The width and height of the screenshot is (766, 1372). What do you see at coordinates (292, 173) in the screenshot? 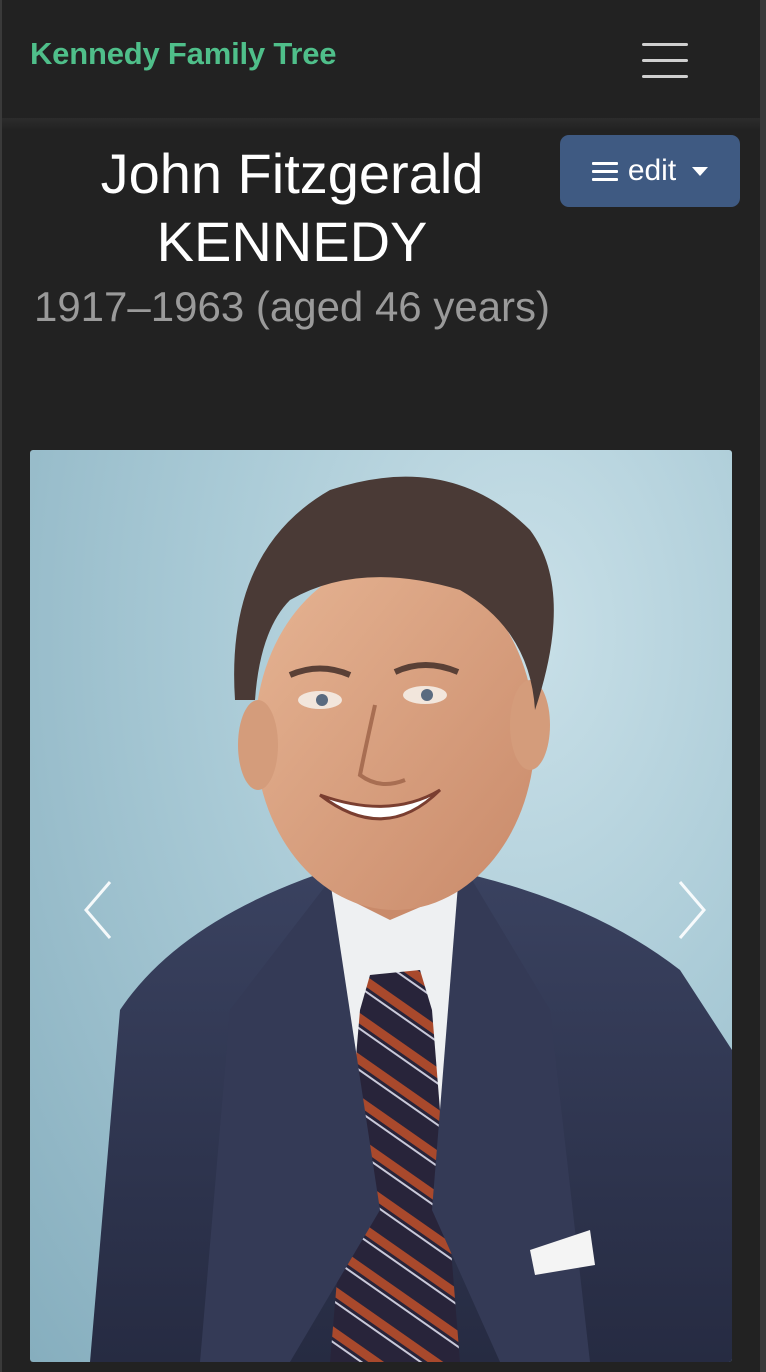
I see `given-names: John Fitzgerald` at bounding box center [292, 173].